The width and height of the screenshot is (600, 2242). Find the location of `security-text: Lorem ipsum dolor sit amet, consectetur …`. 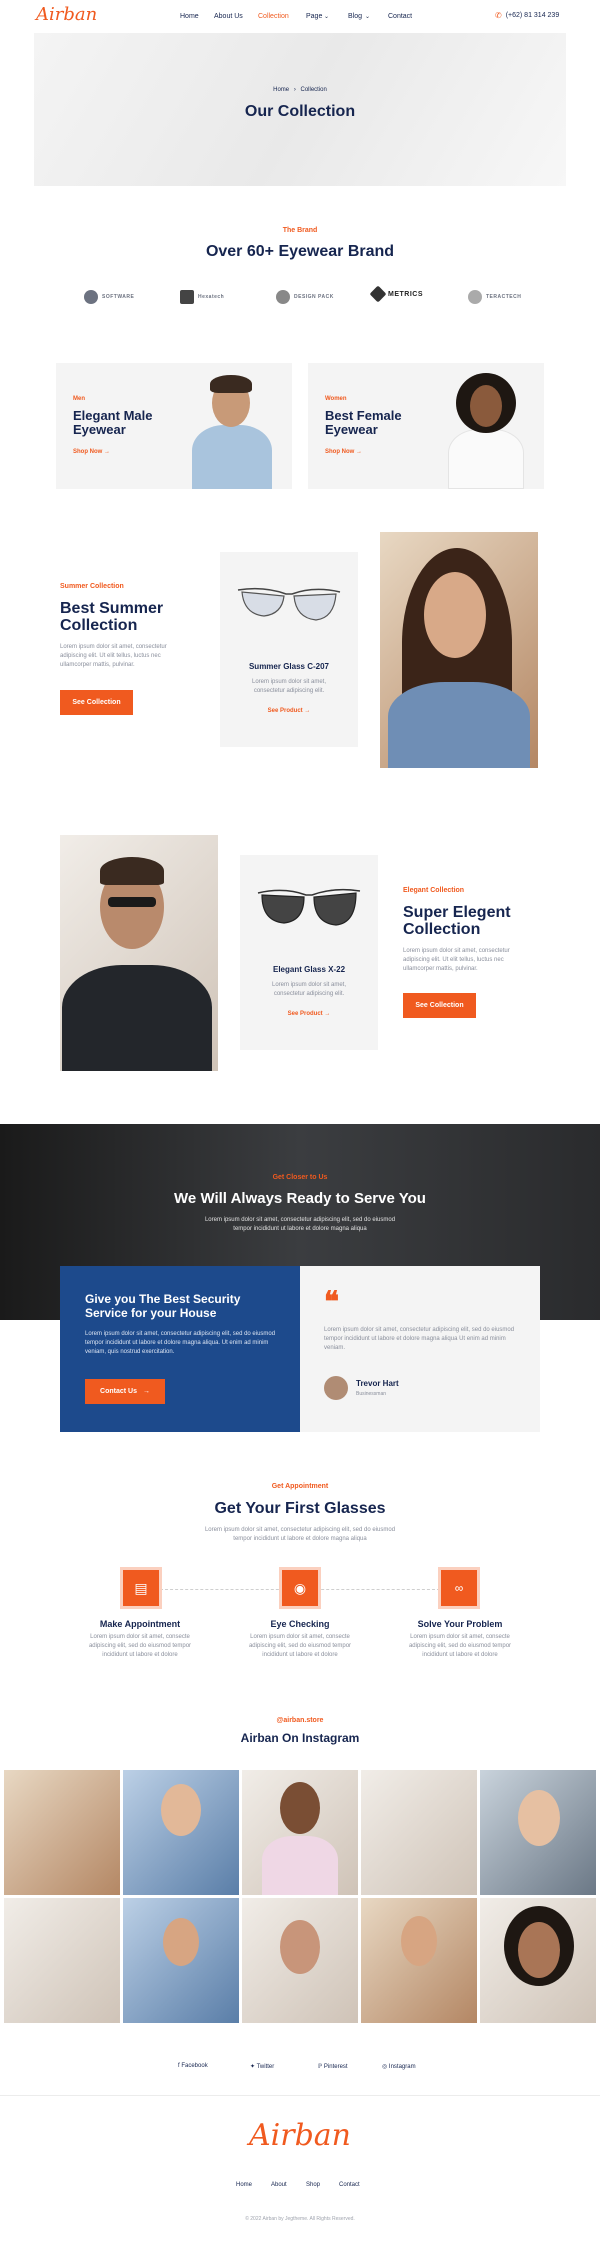

security-text: Lorem ipsum dolor sit amet, consectetur … is located at coordinates (180, 1343).